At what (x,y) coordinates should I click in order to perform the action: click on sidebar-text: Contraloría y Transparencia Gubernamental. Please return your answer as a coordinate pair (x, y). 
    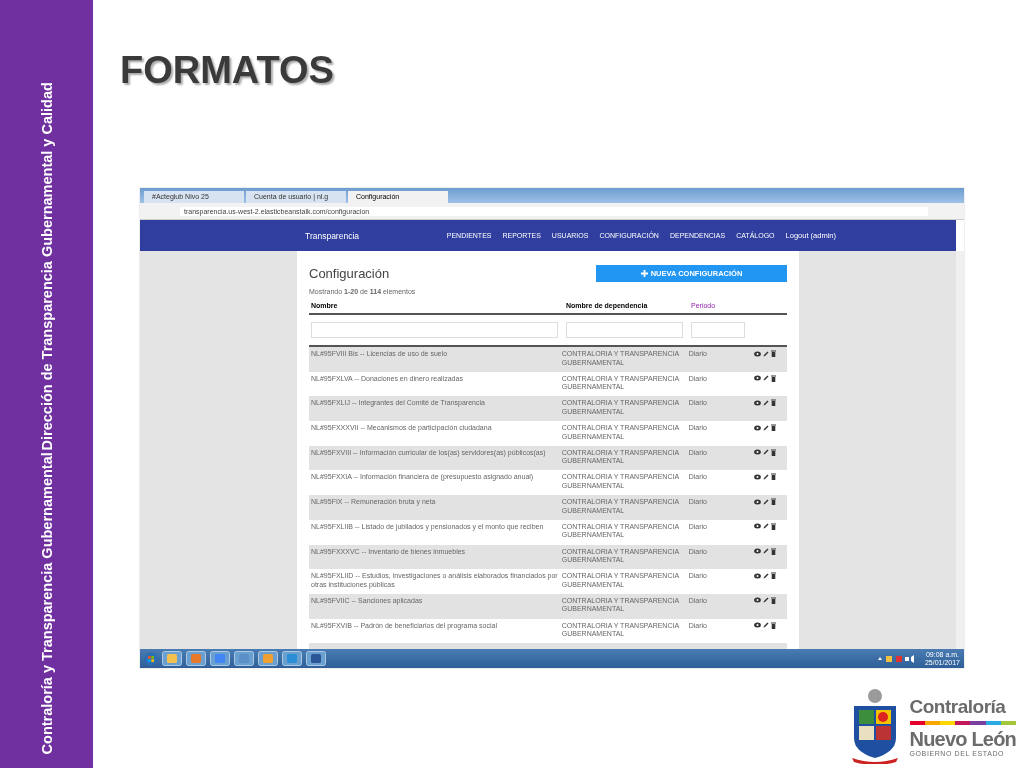
    Looking at the image, I should click on (46, 602).